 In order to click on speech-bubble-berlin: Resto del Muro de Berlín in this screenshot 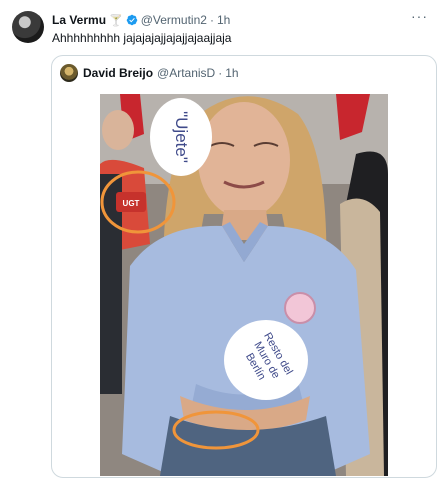, I will do `click(266, 360)`.